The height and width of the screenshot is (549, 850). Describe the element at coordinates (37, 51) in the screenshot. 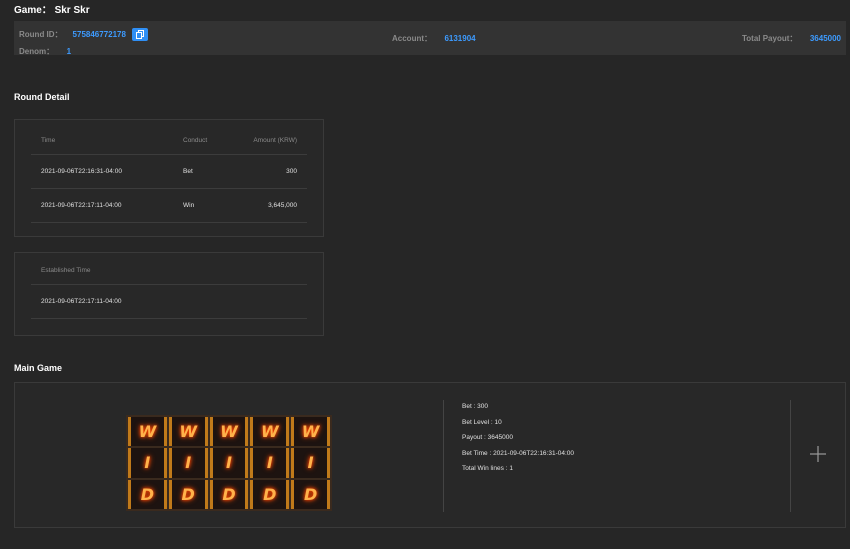

I see `denom-label: Denom：` at that location.